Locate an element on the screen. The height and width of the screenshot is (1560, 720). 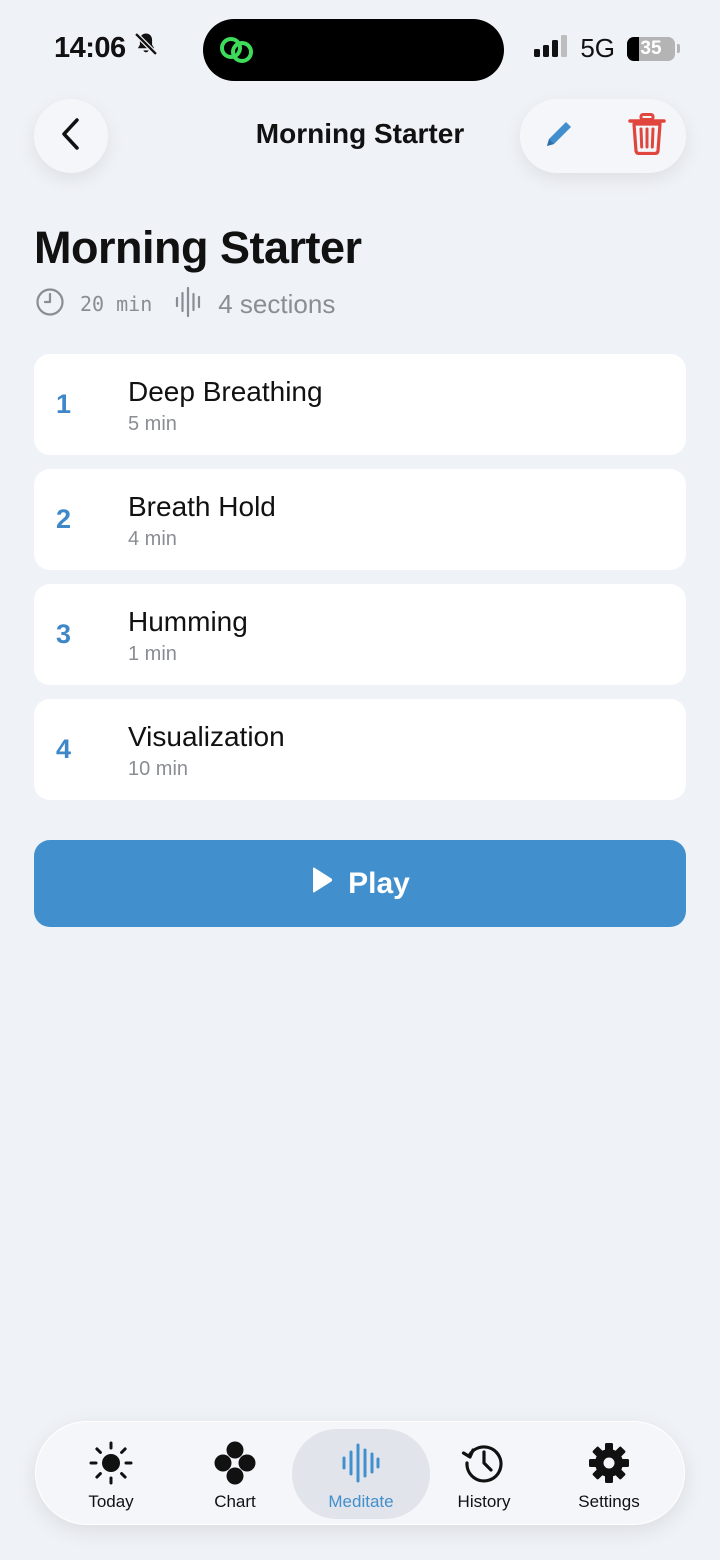
play-button-label: Play is located at coordinates (379, 883).